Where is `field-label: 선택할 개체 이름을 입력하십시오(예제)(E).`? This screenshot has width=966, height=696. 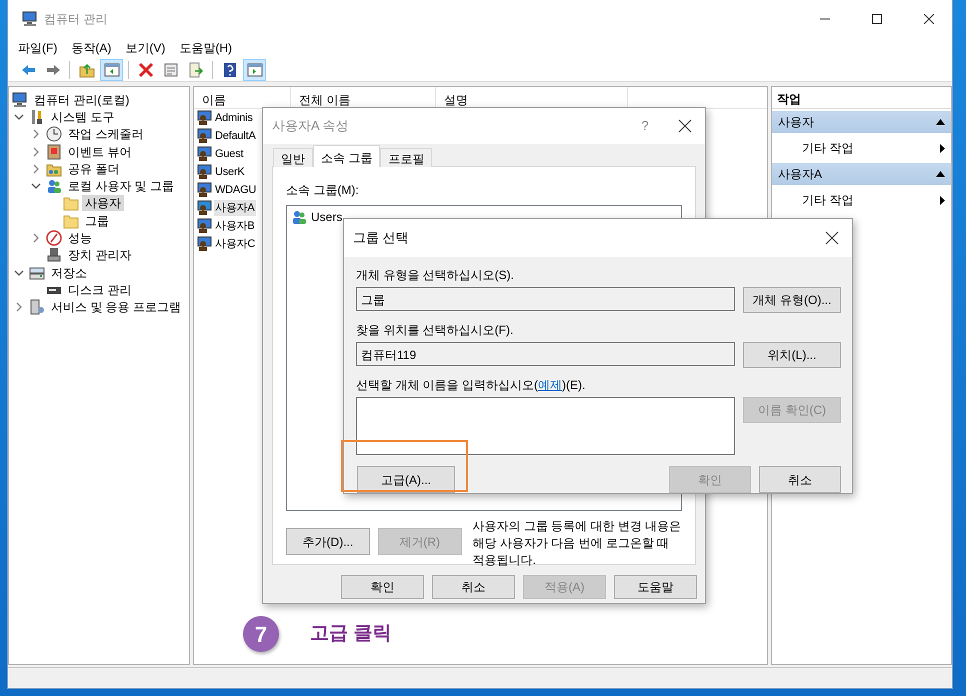
field-label: 선택할 개체 이름을 입력하십시오(예제)(E). is located at coordinates (471, 385).